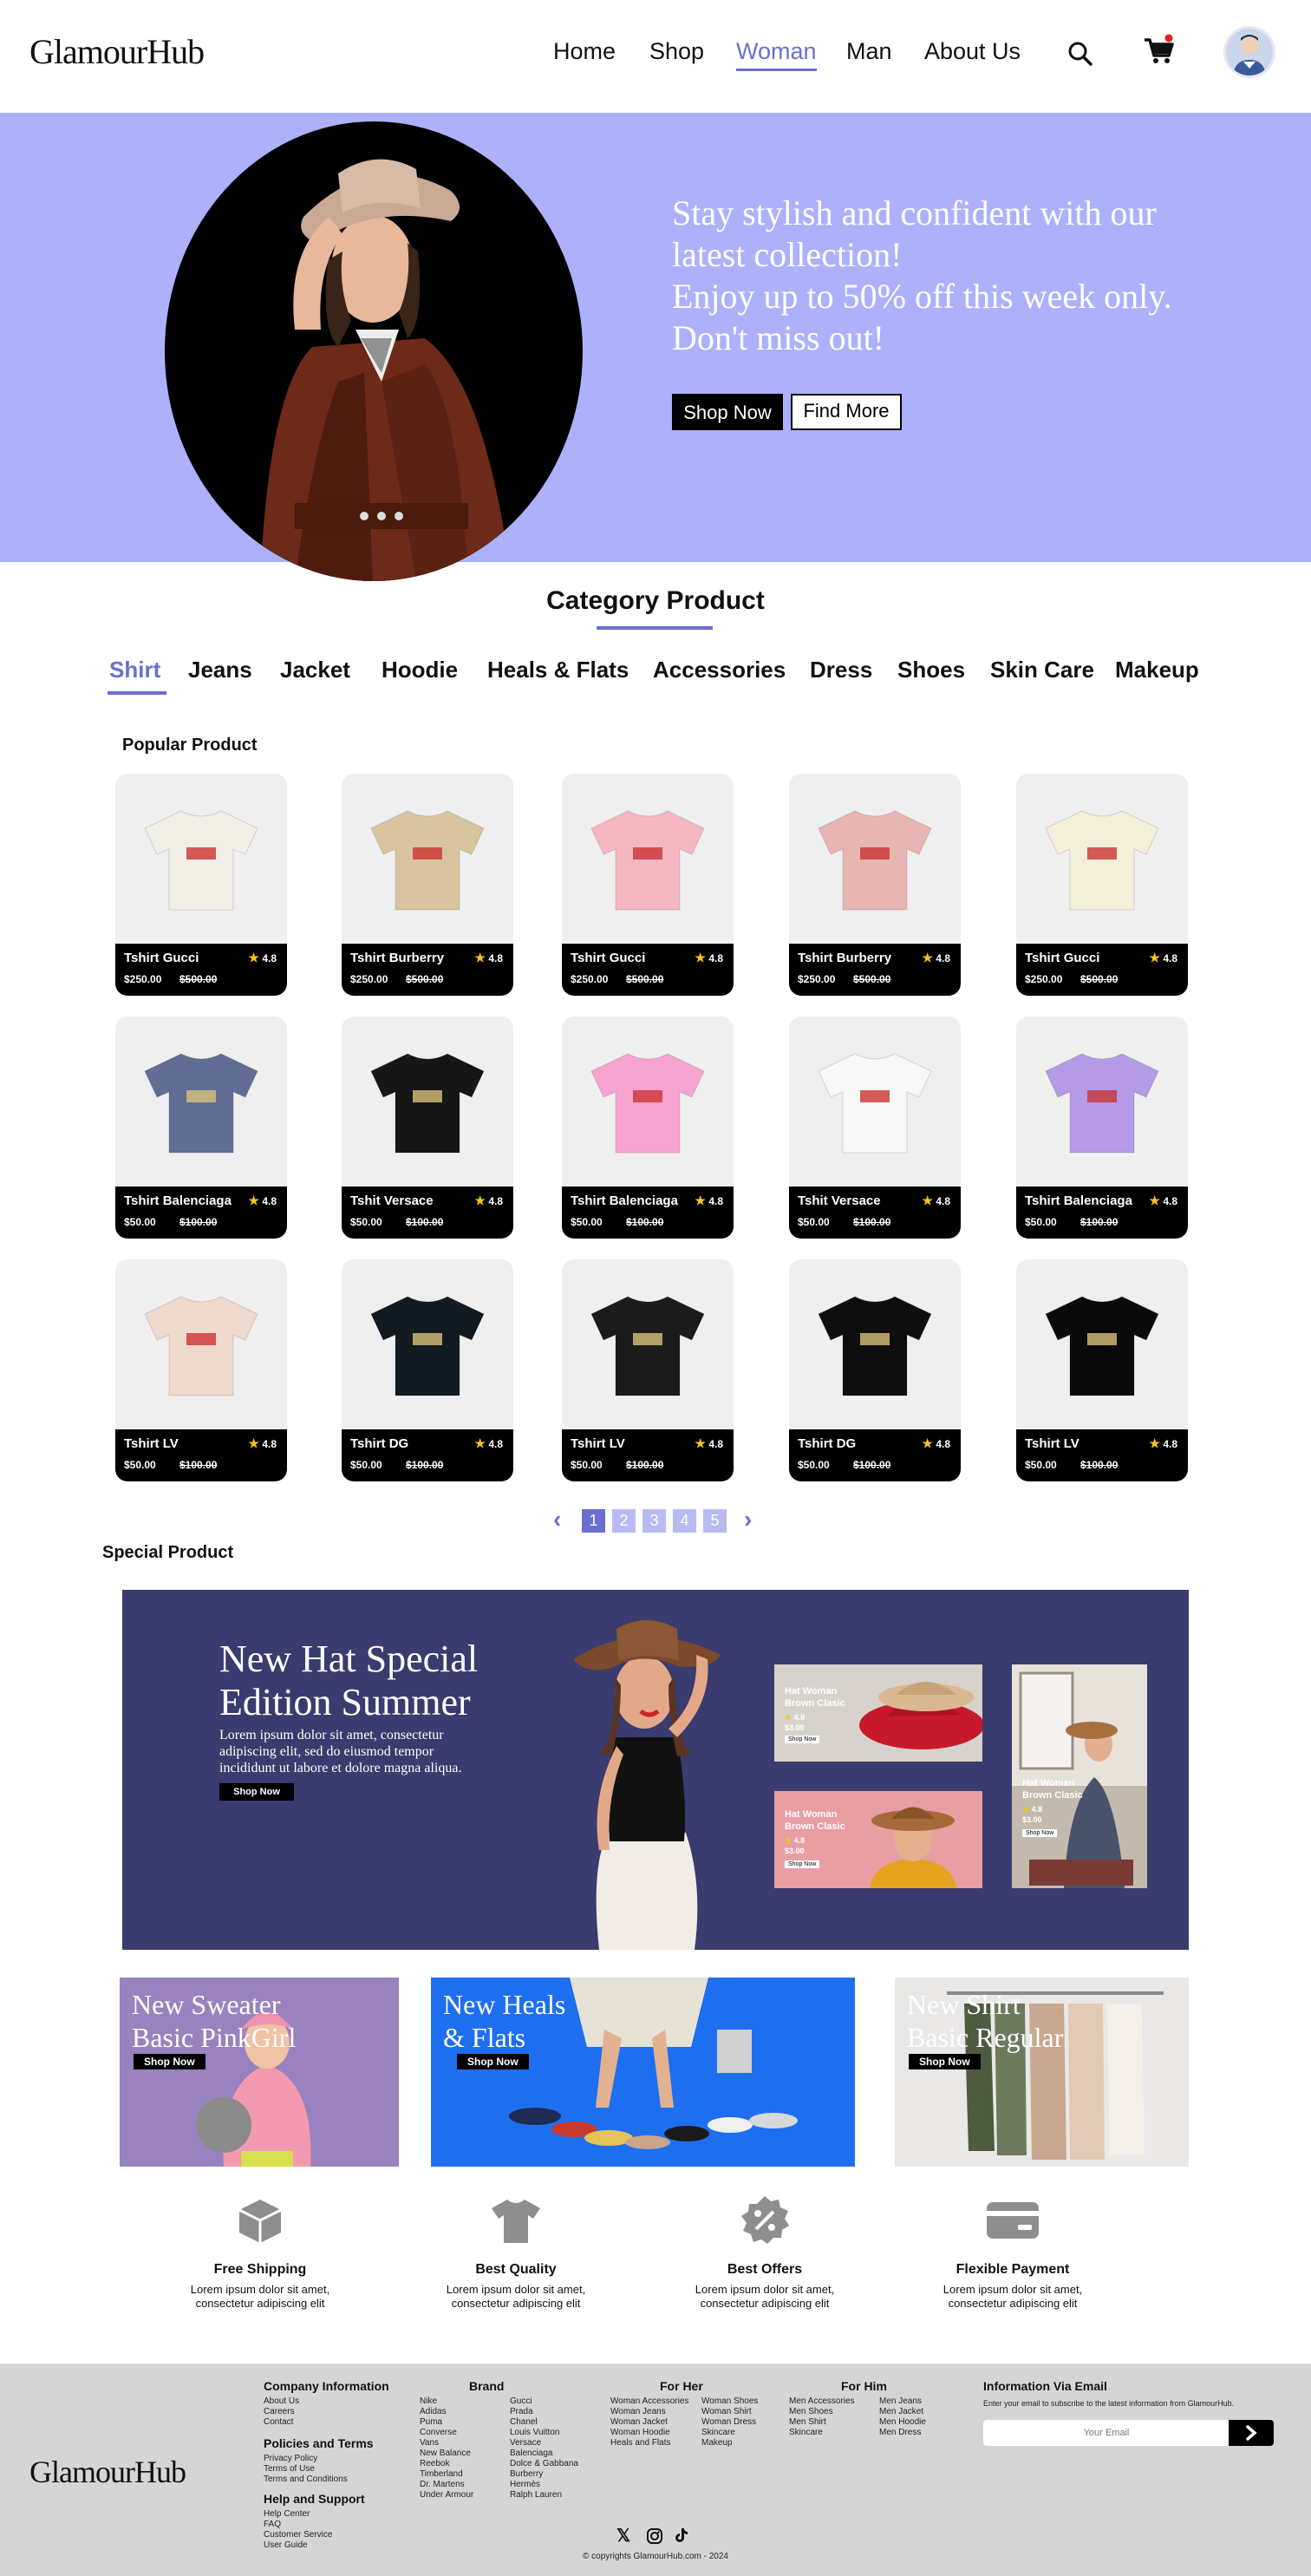 This screenshot has height=2576, width=1311. What do you see at coordinates (315, 670) in the screenshot?
I see `tab-jacket: Jacket` at bounding box center [315, 670].